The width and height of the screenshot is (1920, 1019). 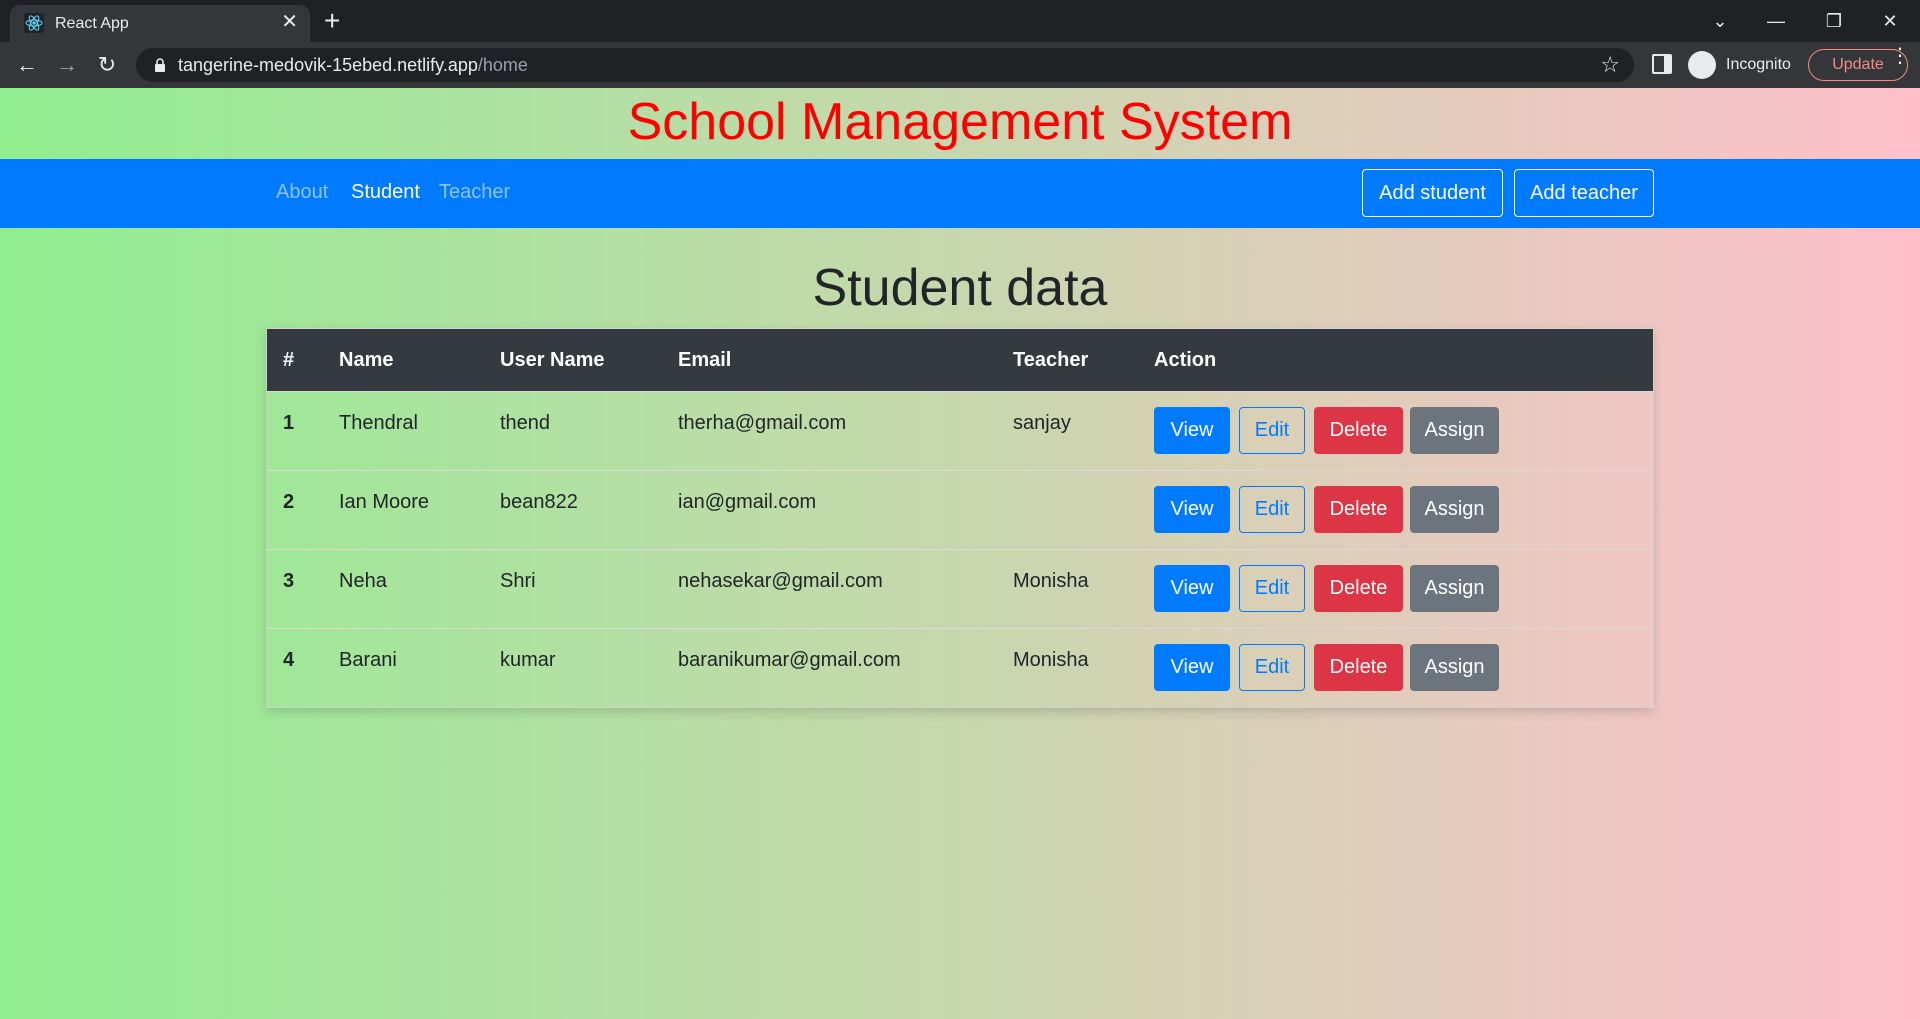 I want to click on minimize-icon: —, so click(x=1776, y=21).